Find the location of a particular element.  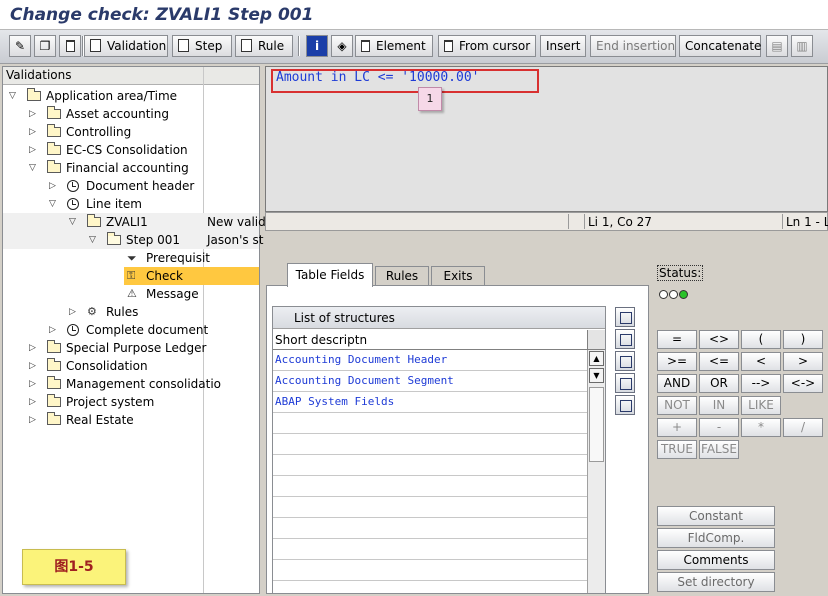

set-directory-button: Set directory is located at coordinates (716, 582).